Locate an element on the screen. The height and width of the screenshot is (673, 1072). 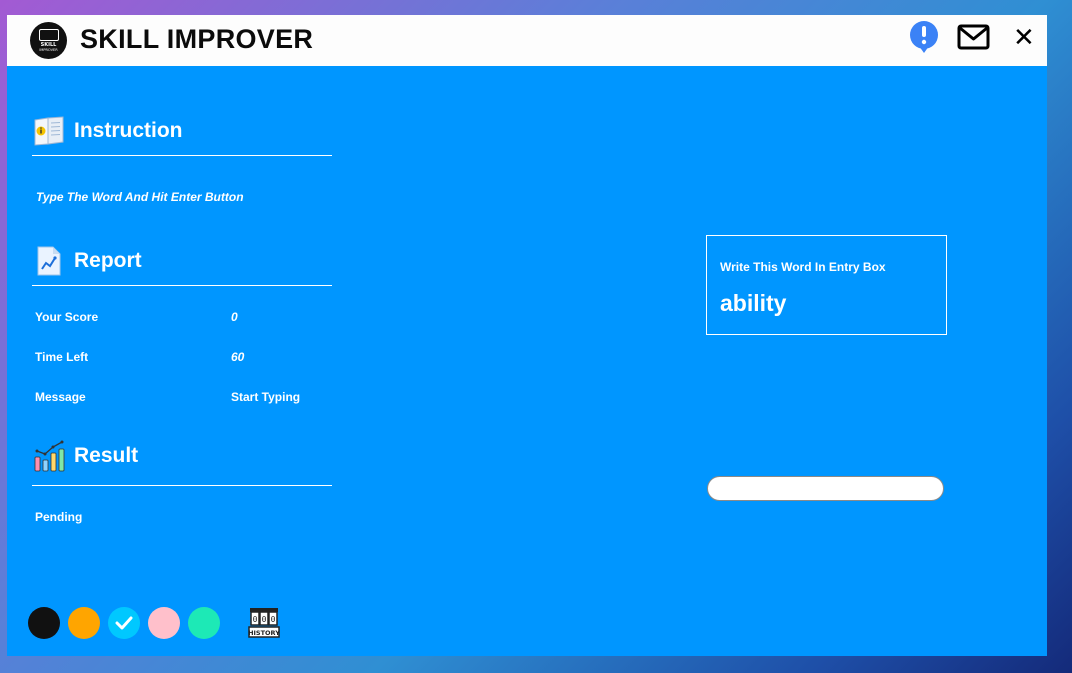
logo-text-line2: IMPROVER is located at coordinates (48, 50).